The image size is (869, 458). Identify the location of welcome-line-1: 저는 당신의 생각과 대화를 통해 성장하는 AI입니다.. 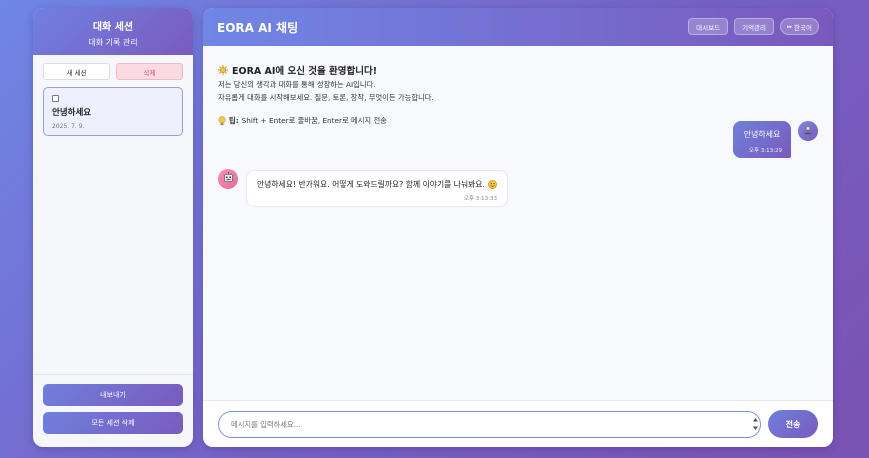
(297, 84).